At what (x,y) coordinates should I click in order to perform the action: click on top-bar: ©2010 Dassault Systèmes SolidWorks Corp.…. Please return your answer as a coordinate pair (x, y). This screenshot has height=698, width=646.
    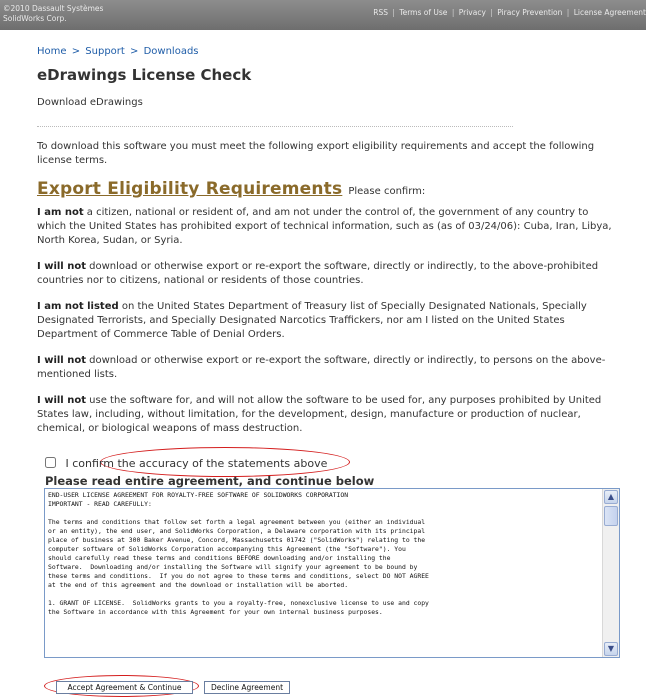
    Looking at the image, I should click on (323, 15).